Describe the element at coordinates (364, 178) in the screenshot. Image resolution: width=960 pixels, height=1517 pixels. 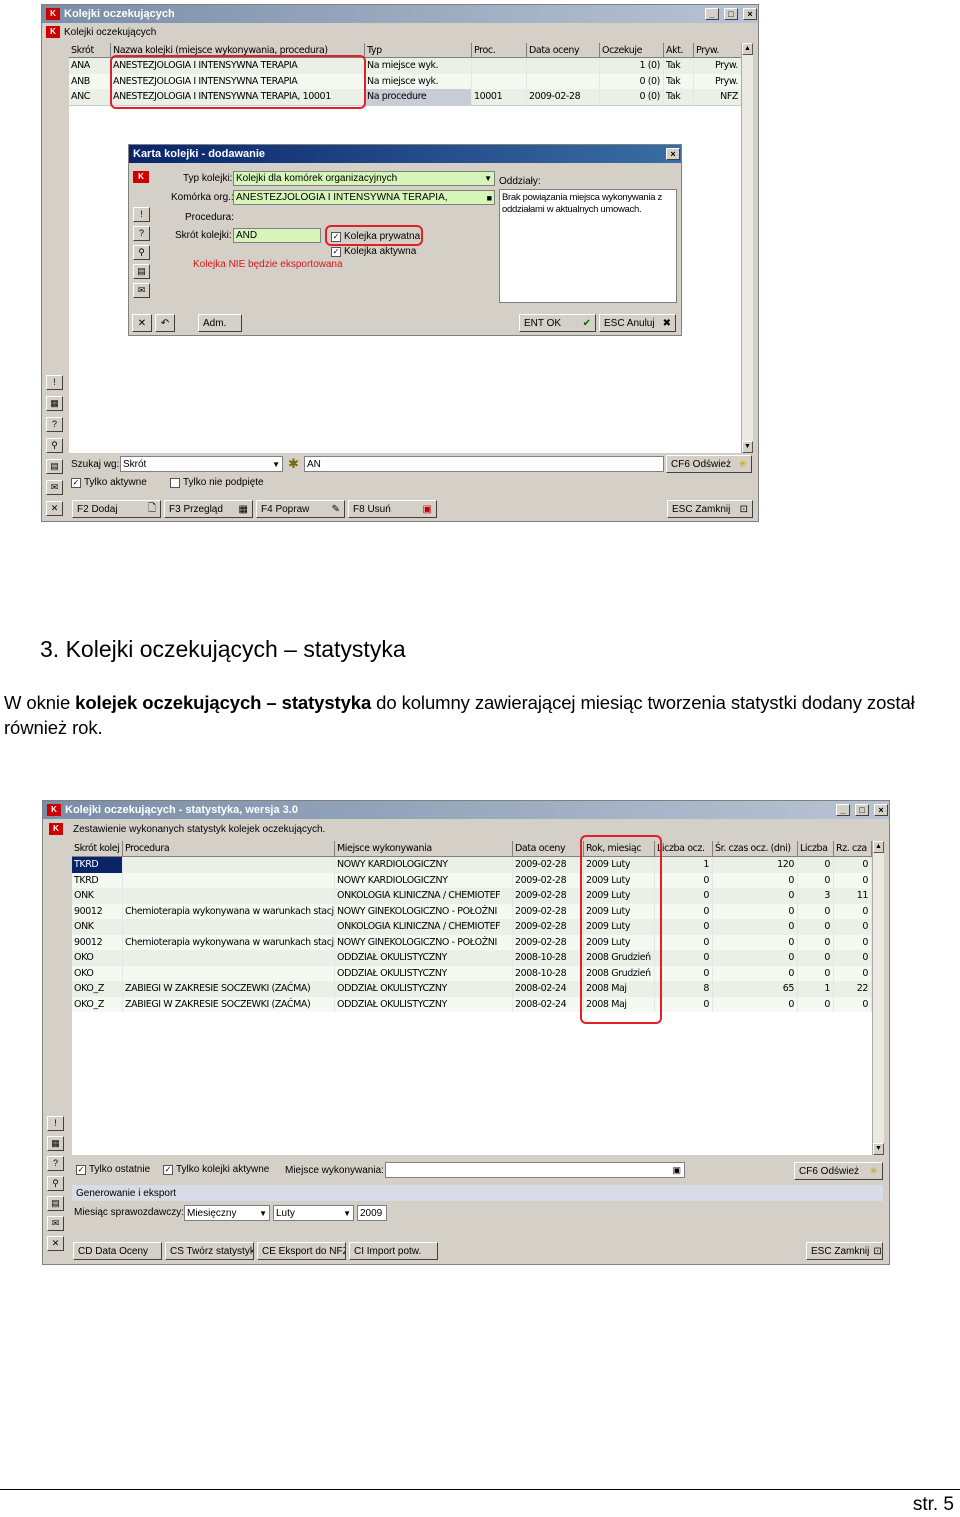
I see `type-select: Kolejki dla komórek organizacyjnych ▼` at that location.